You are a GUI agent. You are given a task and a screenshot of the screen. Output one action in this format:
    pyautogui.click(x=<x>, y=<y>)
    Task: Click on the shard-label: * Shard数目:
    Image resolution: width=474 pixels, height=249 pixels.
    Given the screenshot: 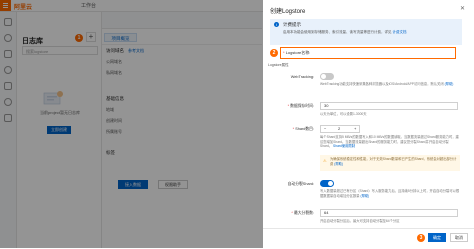 What is the action you would take?
    pyautogui.click(x=303, y=129)
    